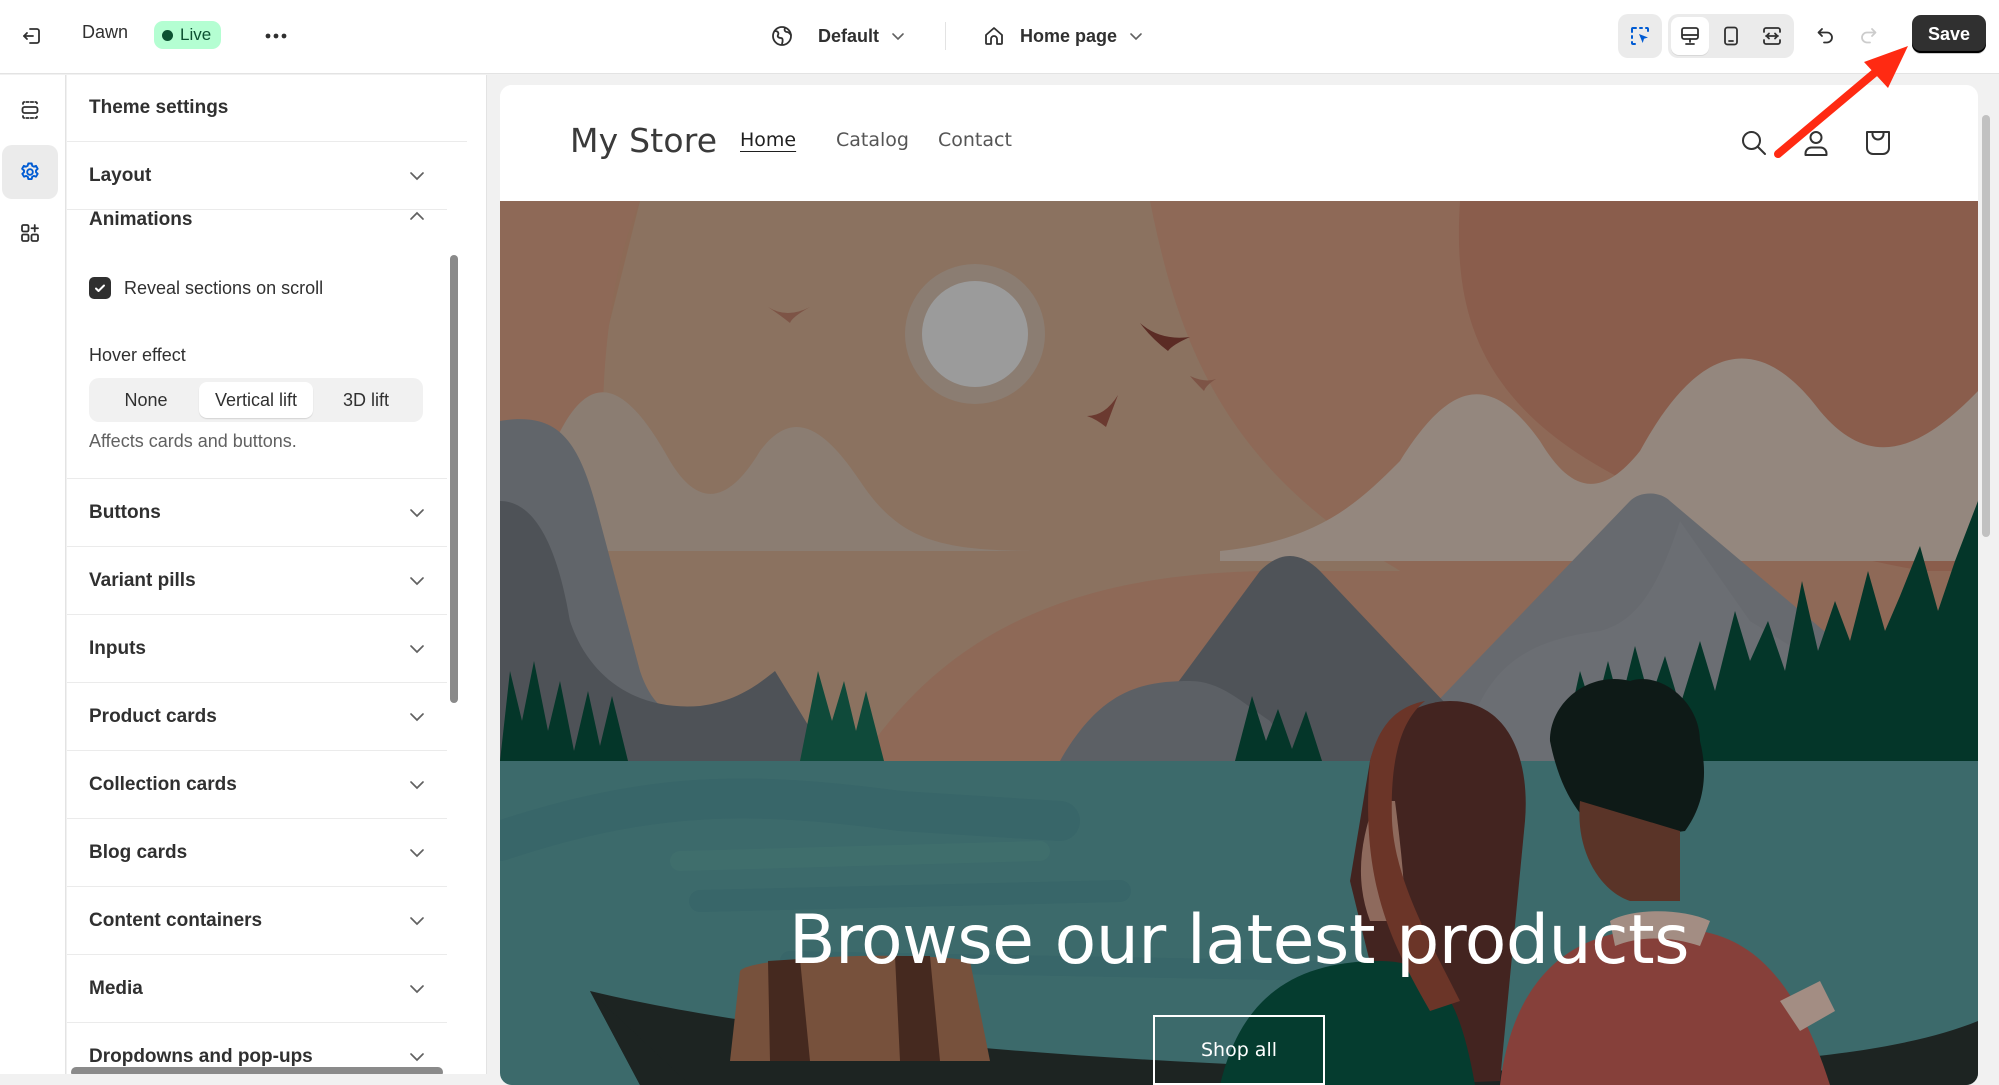 Image resolution: width=1999 pixels, height=1085 pixels. I want to click on viewport-fullwidth-button, so click(1772, 36).